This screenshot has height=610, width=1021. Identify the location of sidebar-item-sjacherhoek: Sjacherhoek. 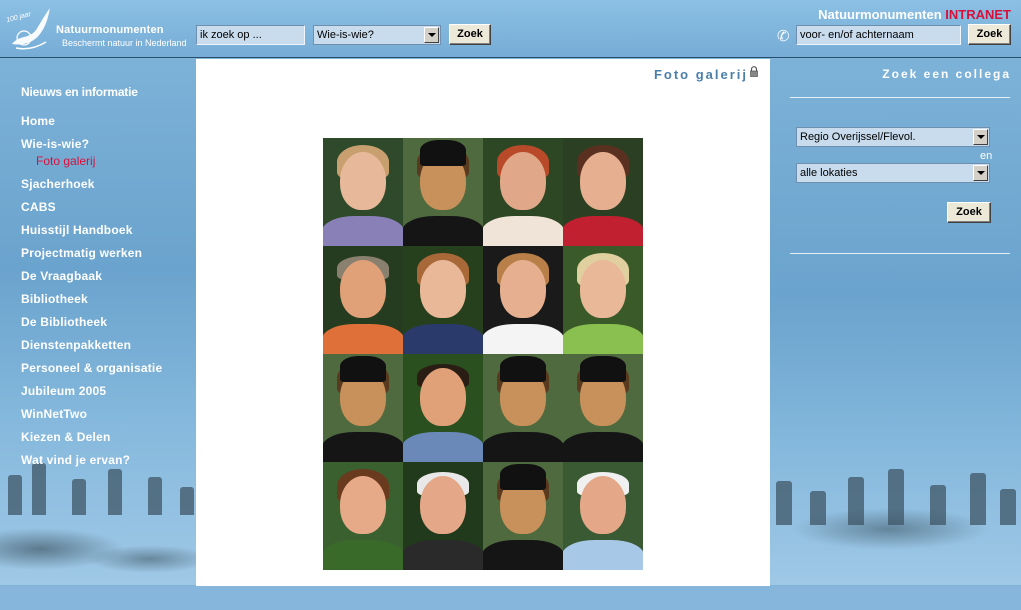
(58, 184).